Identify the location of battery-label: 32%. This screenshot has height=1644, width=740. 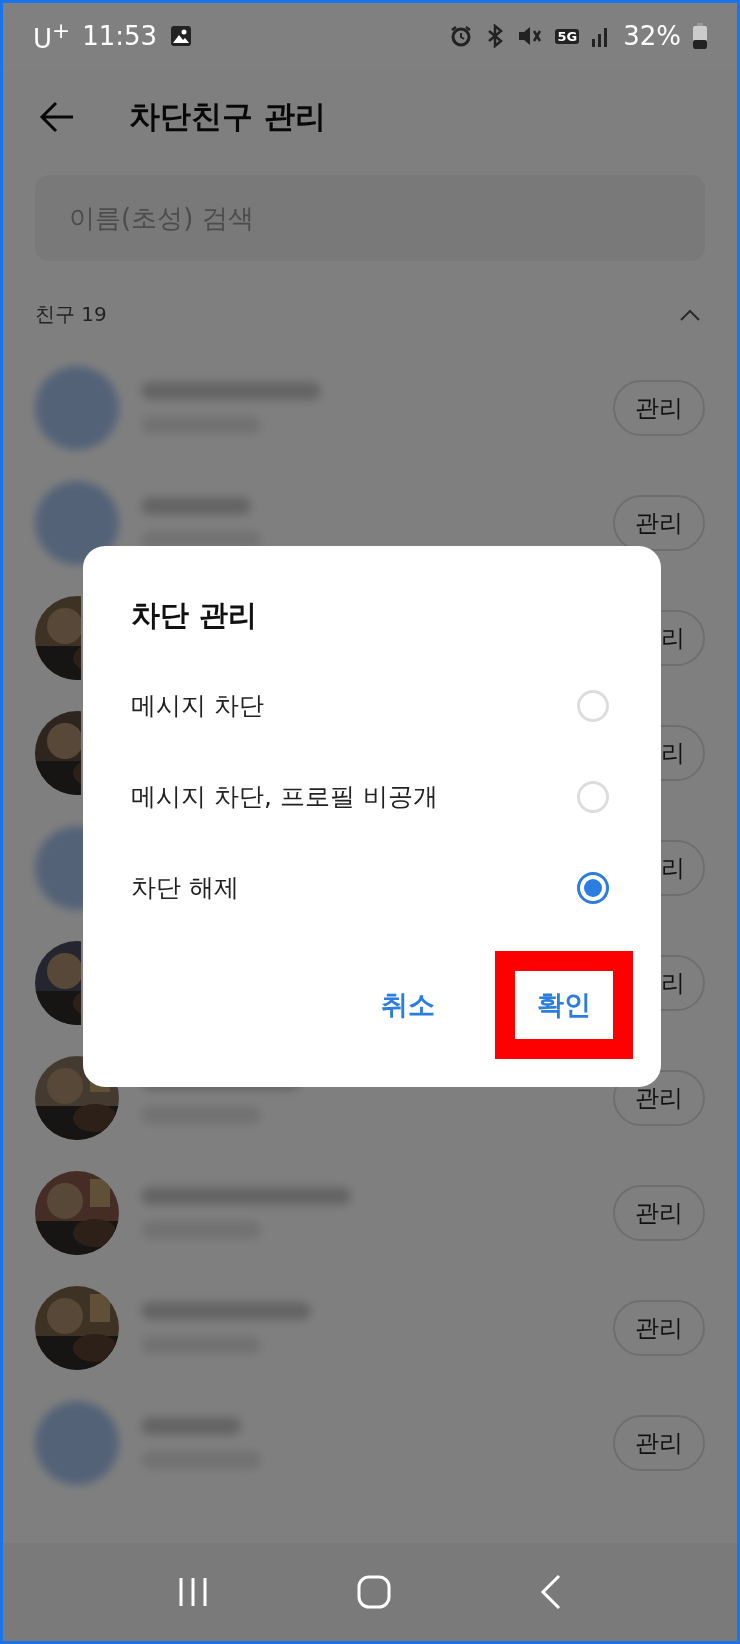
(652, 36).